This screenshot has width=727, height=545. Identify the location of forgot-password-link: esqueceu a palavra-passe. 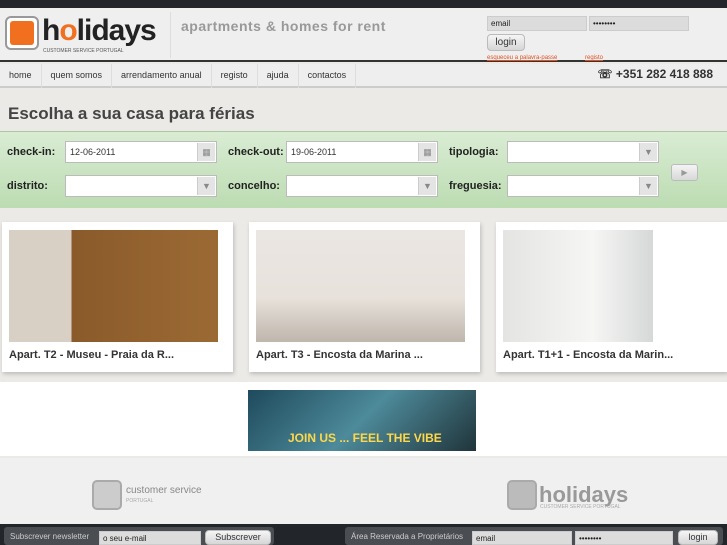
(522, 58).